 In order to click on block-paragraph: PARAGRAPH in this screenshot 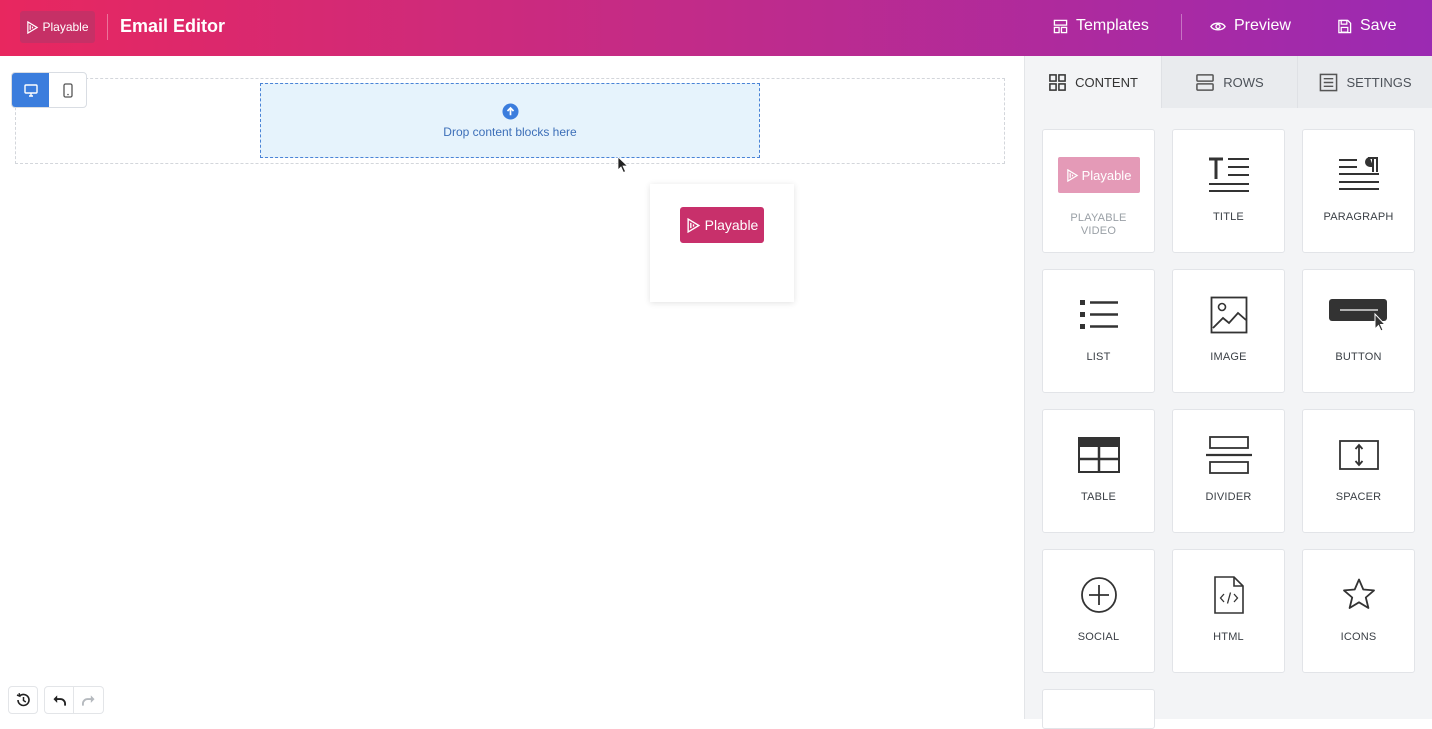, I will do `click(1358, 191)`.